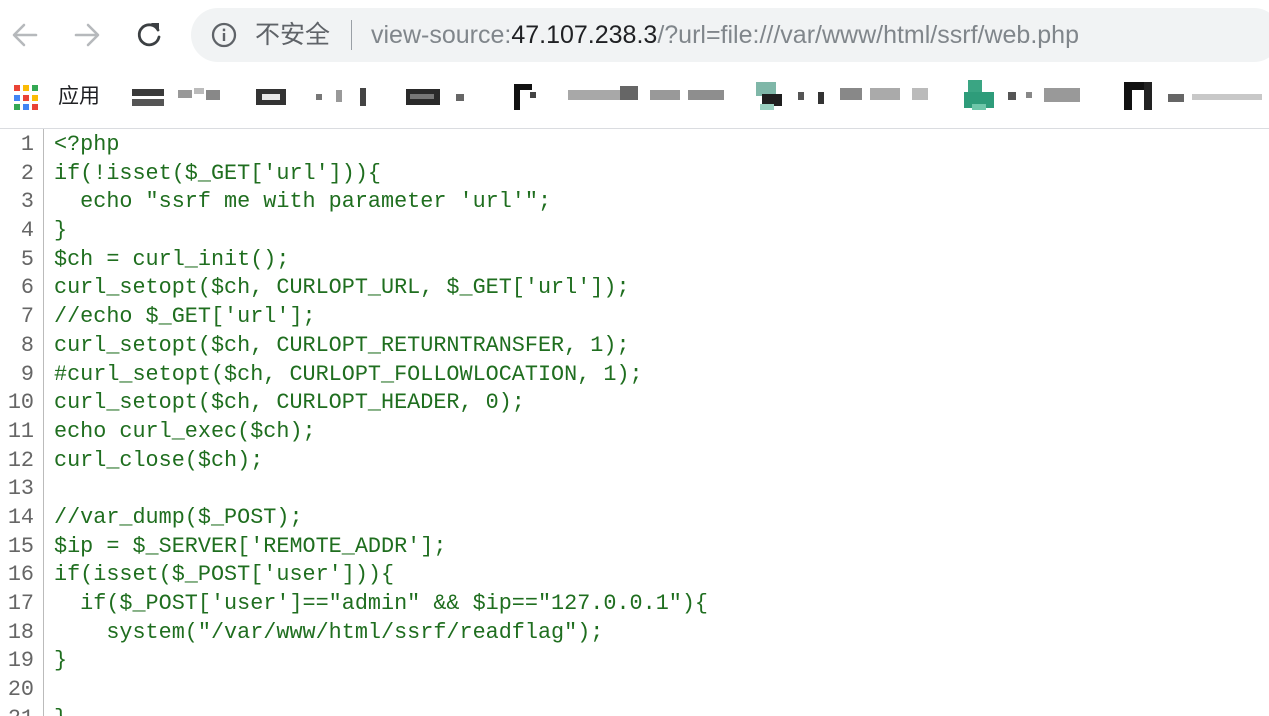 The width and height of the screenshot is (1269, 716). I want to click on line-number: 16, so click(20, 575).